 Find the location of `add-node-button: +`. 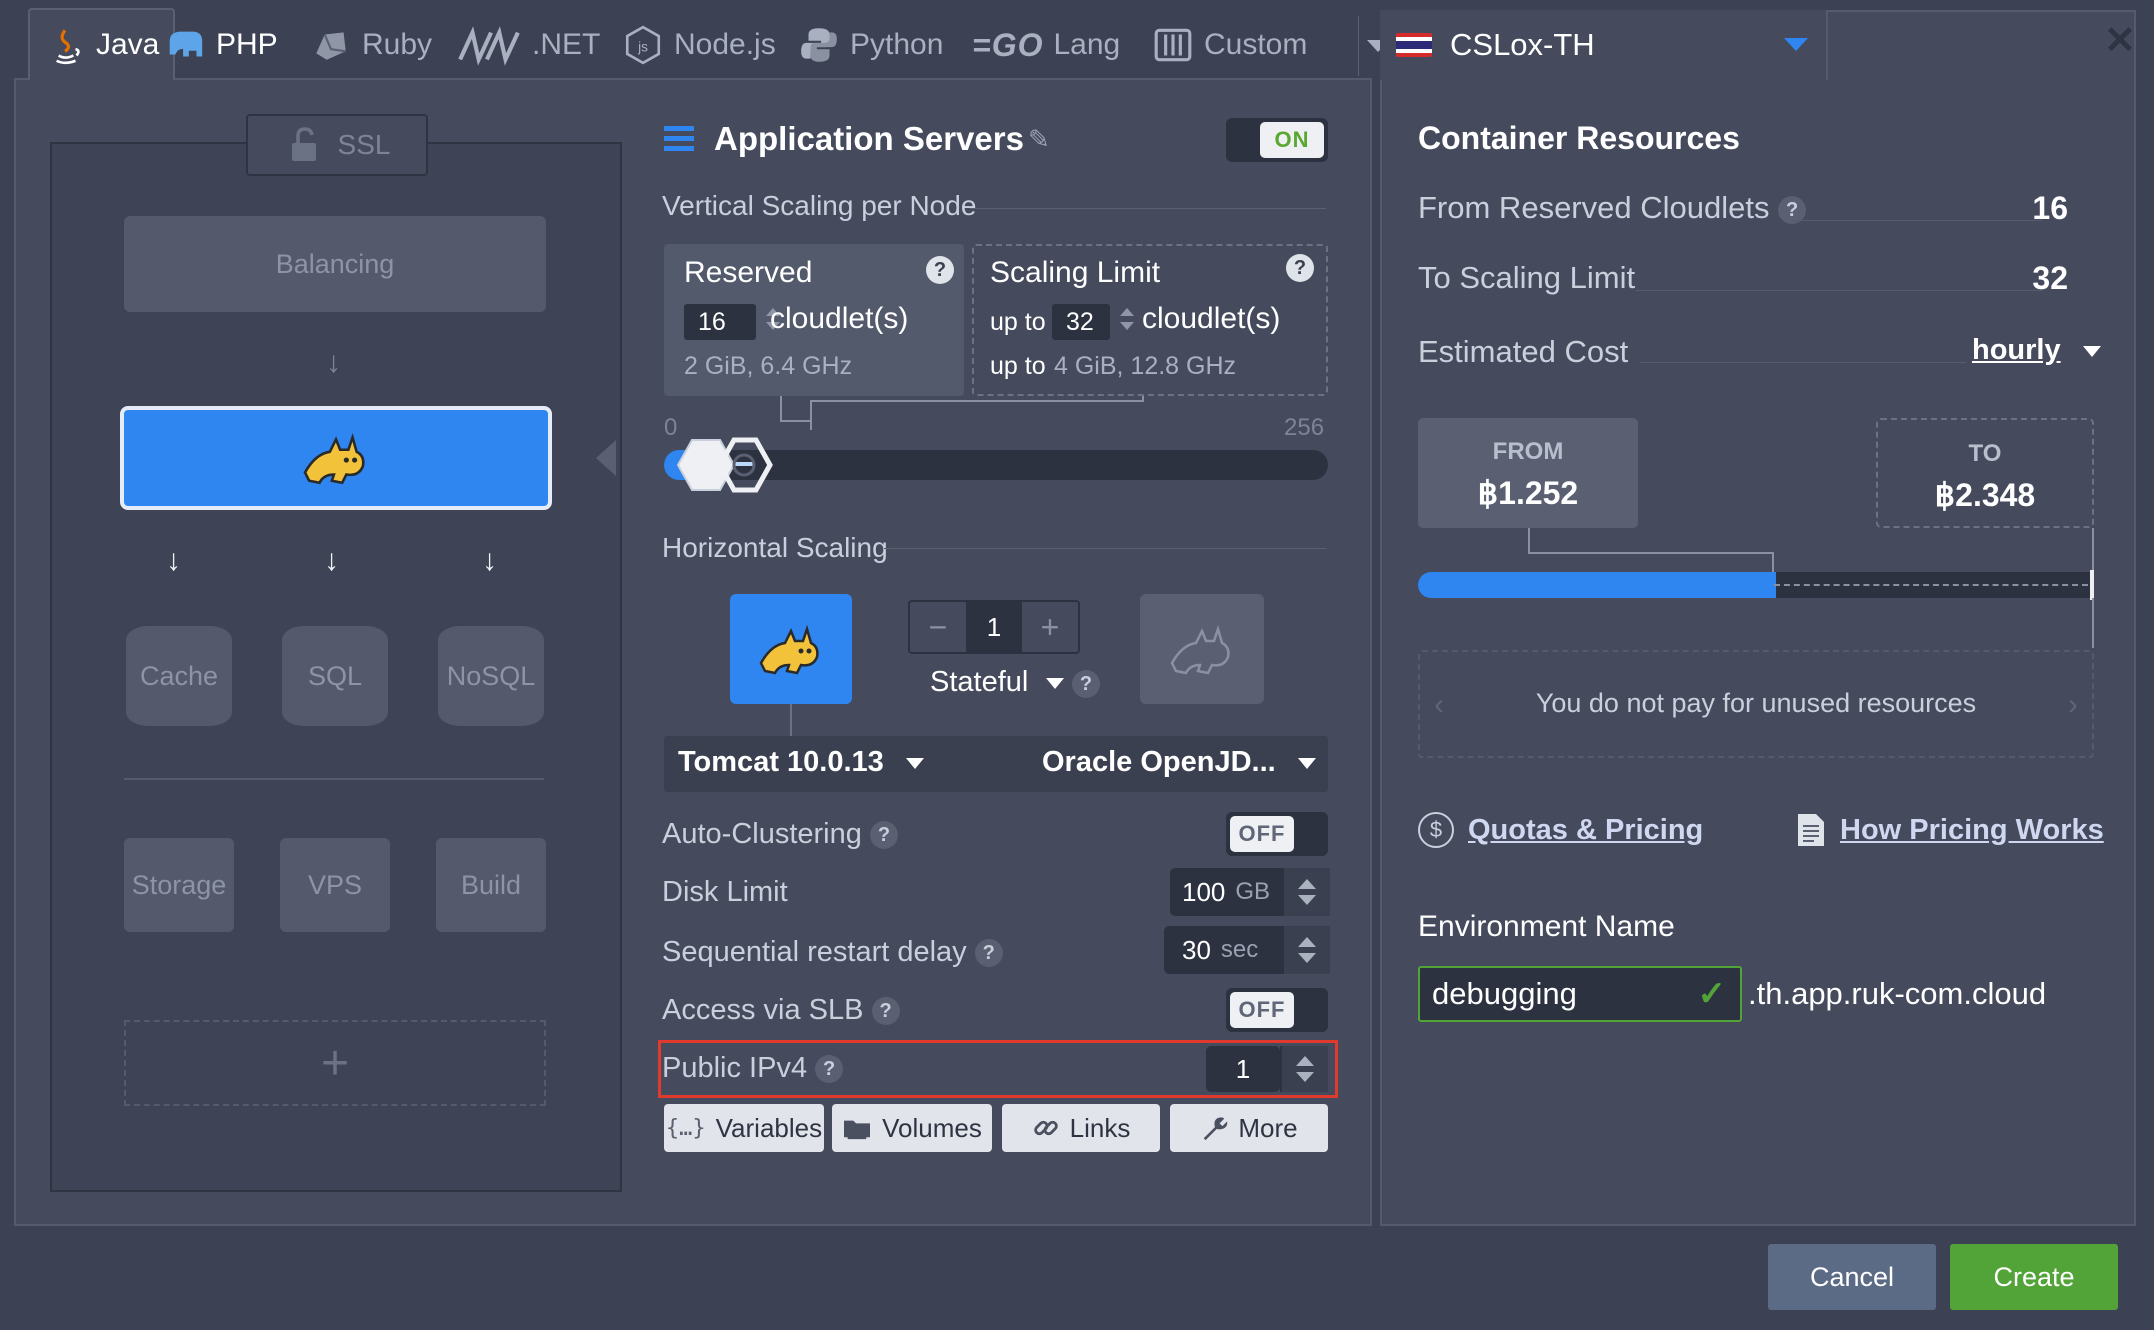

add-node-button: + is located at coordinates (335, 1063).